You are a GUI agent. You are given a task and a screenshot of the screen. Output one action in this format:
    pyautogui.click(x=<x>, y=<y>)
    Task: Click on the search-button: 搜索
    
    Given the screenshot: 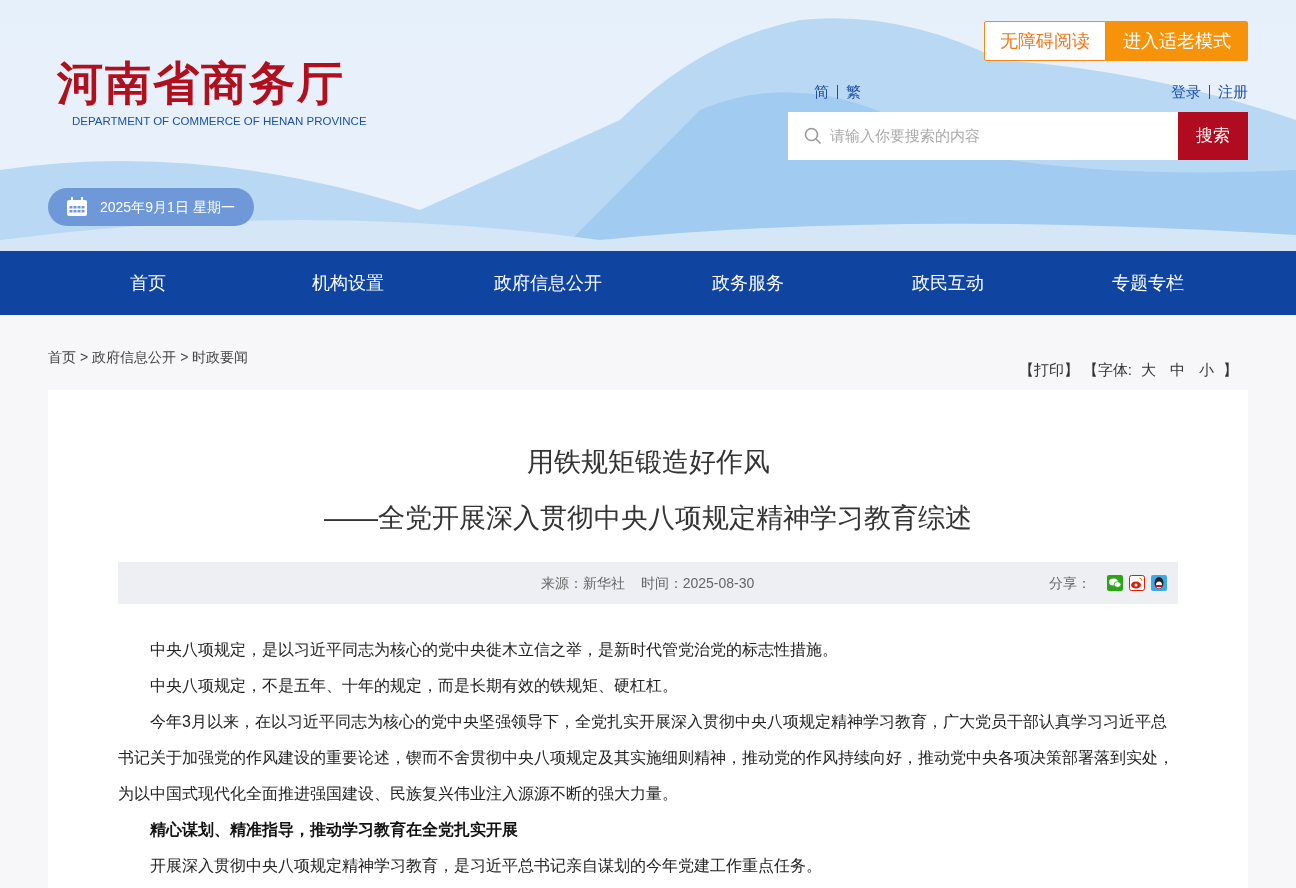 What is the action you would take?
    pyautogui.click(x=1213, y=135)
    